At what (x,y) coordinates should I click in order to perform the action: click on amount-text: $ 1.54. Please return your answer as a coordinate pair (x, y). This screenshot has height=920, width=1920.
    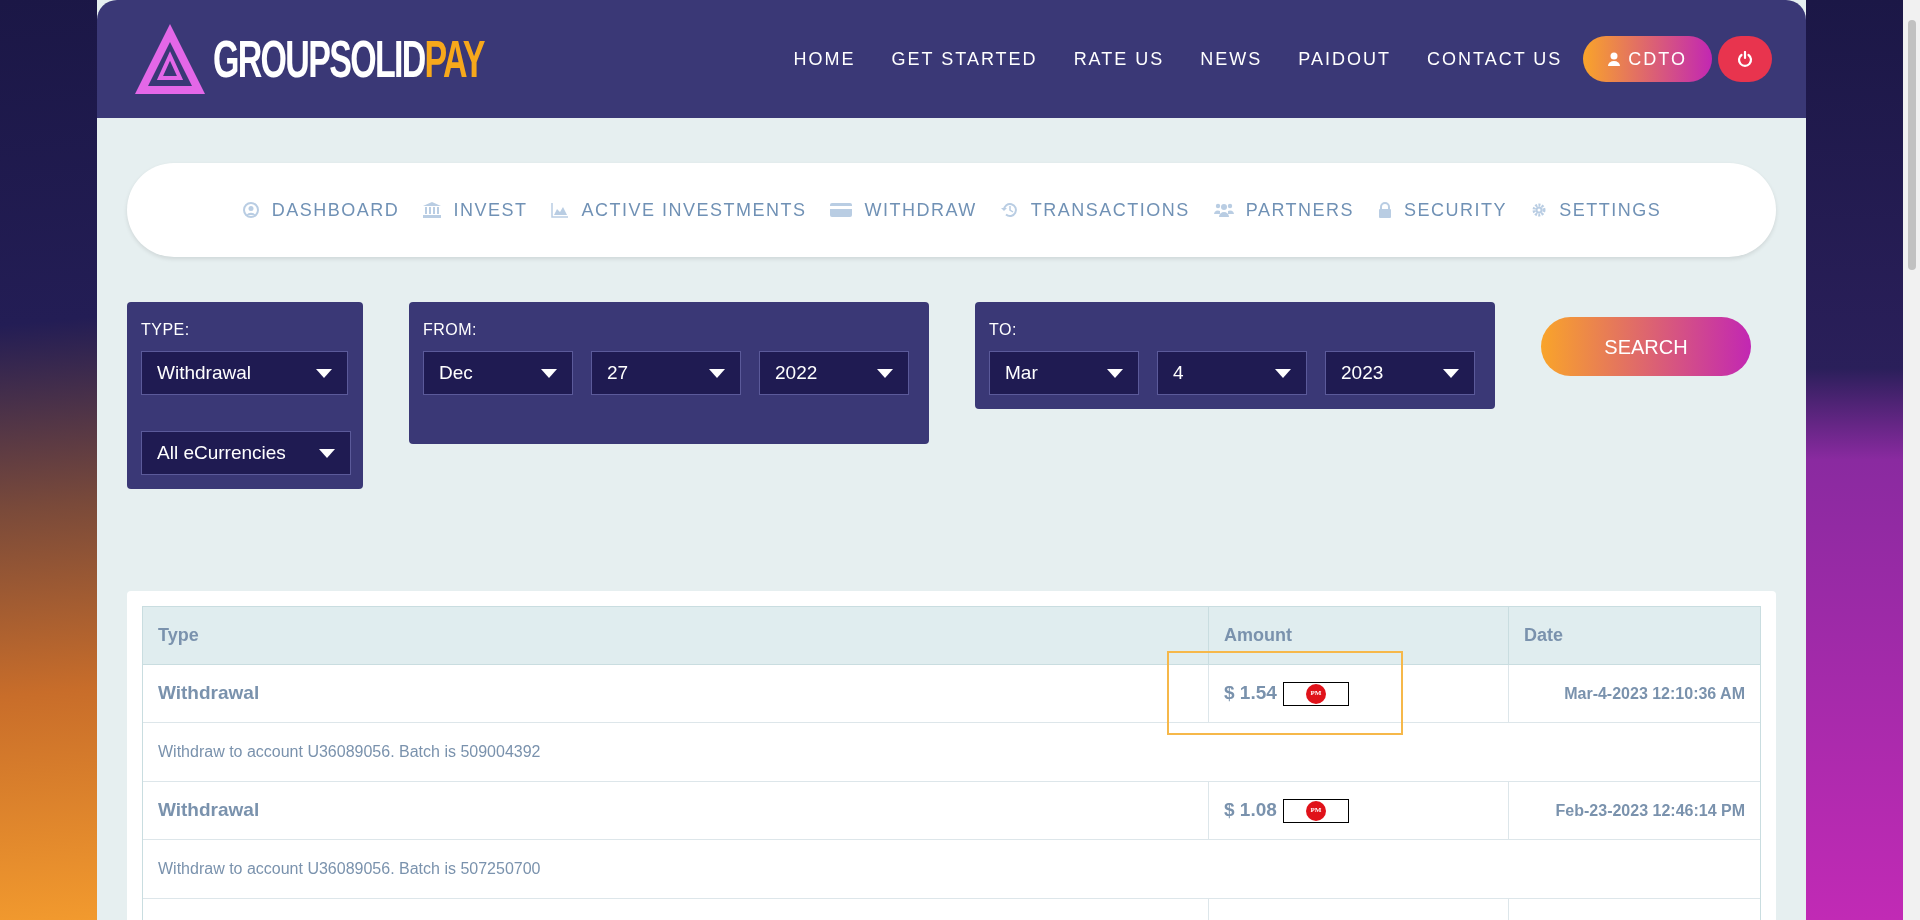
    Looking at the image, I should click on (1250, 693).